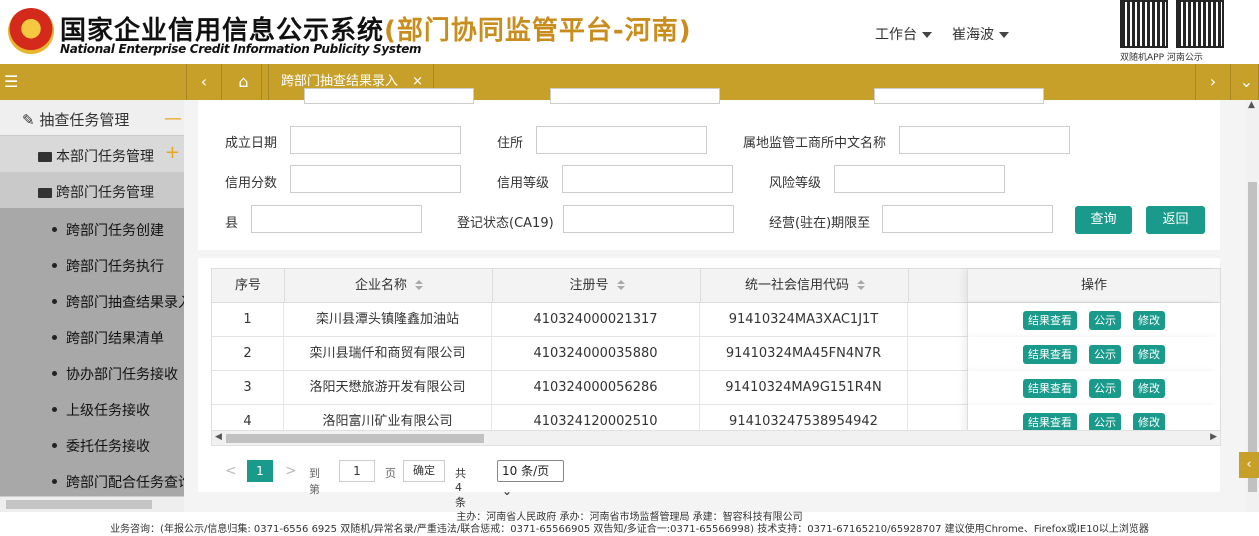 The width and height of the screenshot is (1259, 536). I want to click on sidebar-item-co-dept-receive: 协办部门任务接收, so click(92, 372).